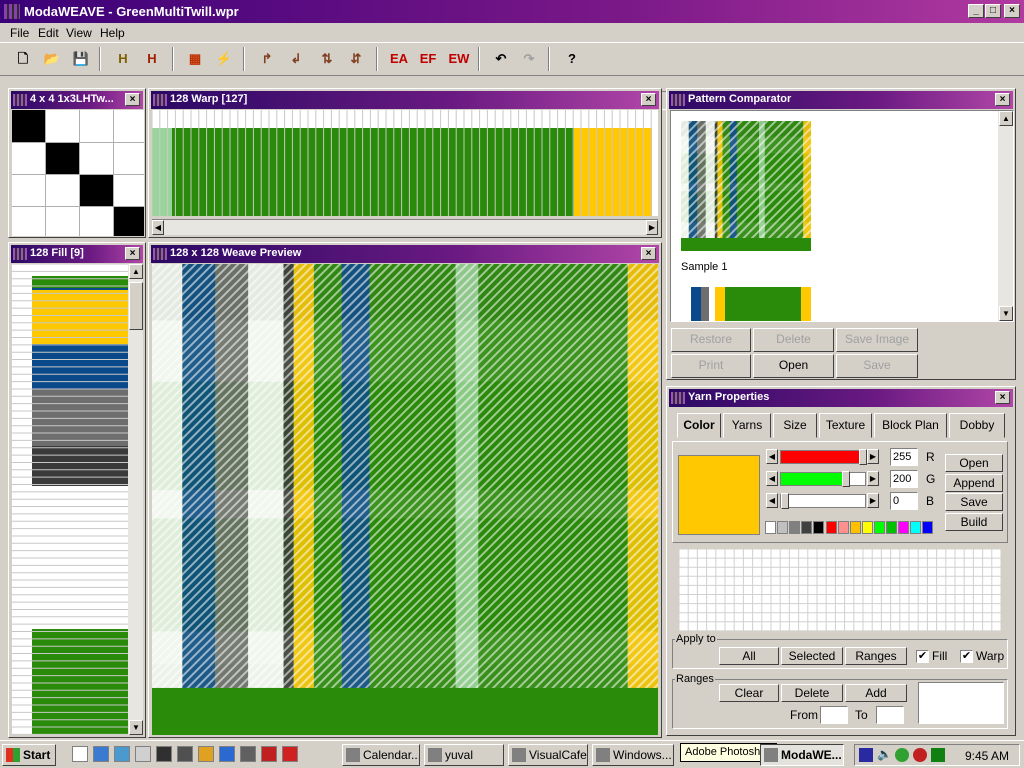 The width and height of the screenshot is (1024, 768). Describe the element at coordinates (974, 463) in the screenshot. I see `color-open-button: Open` at that location.